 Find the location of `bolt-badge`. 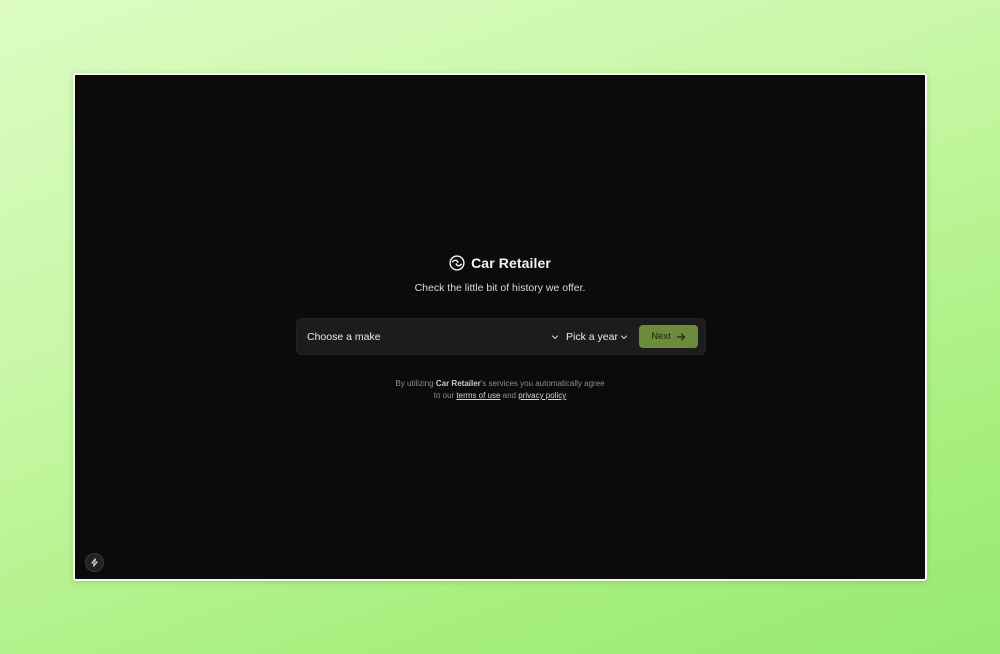

bolt-badge is located at coordinates (94, 562).